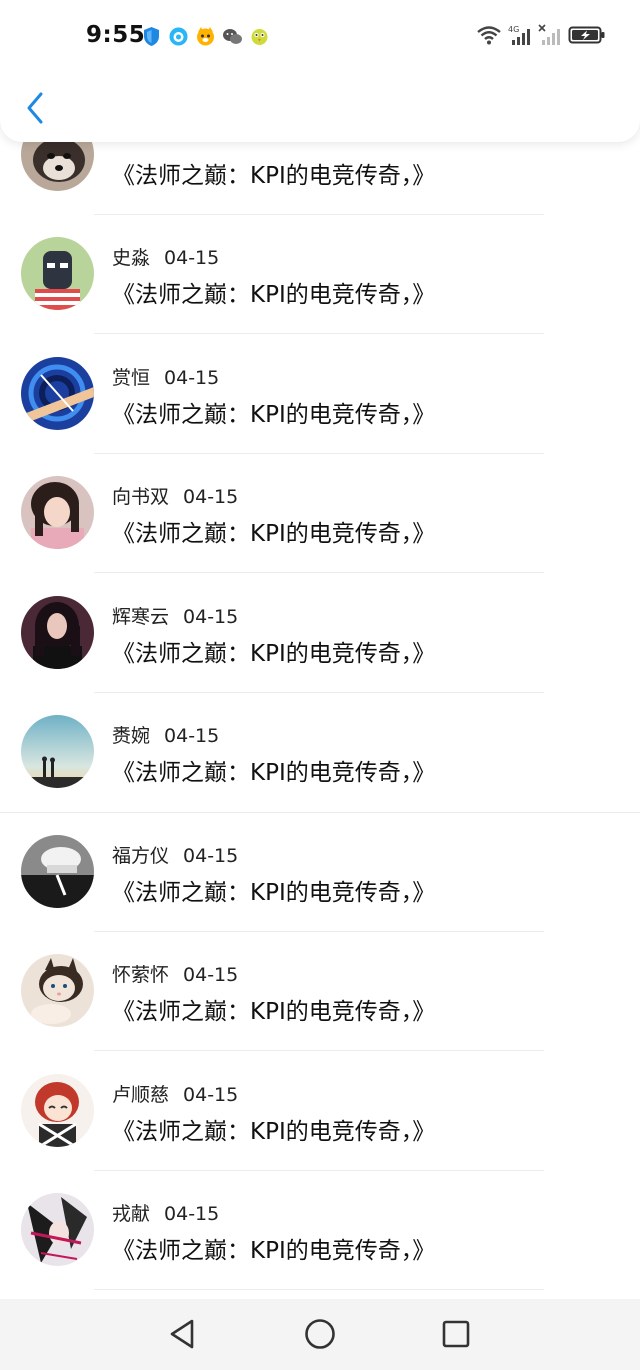 This screenshot has width=640, height=1370. Describe the element at coordinates (141, 856) in the screenshot. I see `commenter-name: 福方仪` at that location.